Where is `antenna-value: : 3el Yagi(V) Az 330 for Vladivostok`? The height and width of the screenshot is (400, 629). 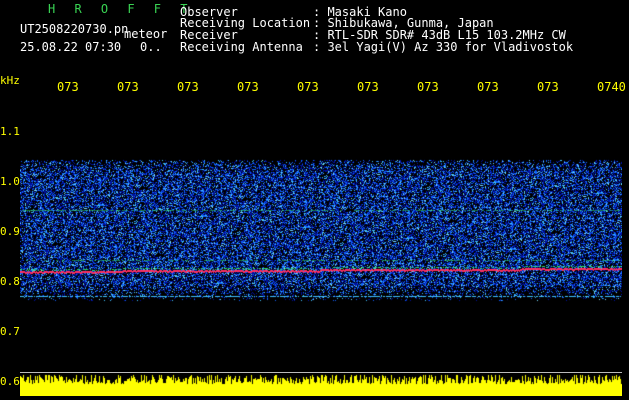 antenna-value: : 3el Yagi(V) Az 330 for Vladivostok is located at coordinates (443, 47).